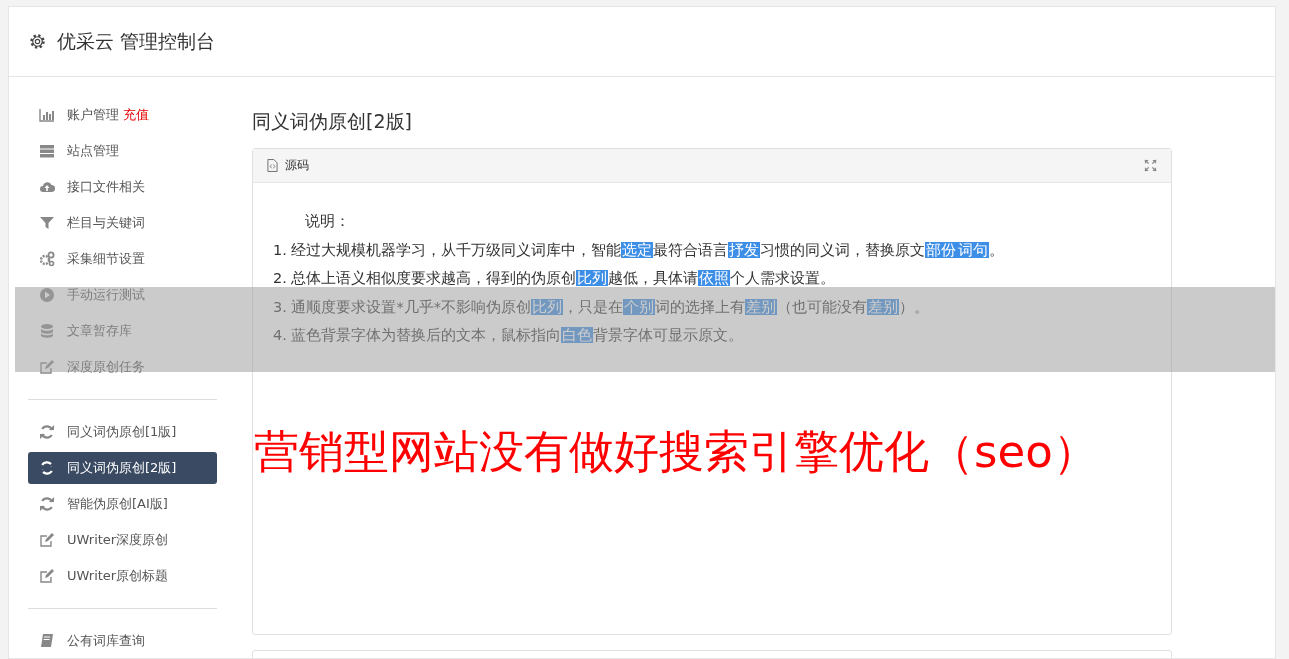 This screenshot has height=659, width=1289. What do you see at coordinates (47, 187) in the screenshot?
I see `cloud-upload-icon` at bounding box center [47, 187].